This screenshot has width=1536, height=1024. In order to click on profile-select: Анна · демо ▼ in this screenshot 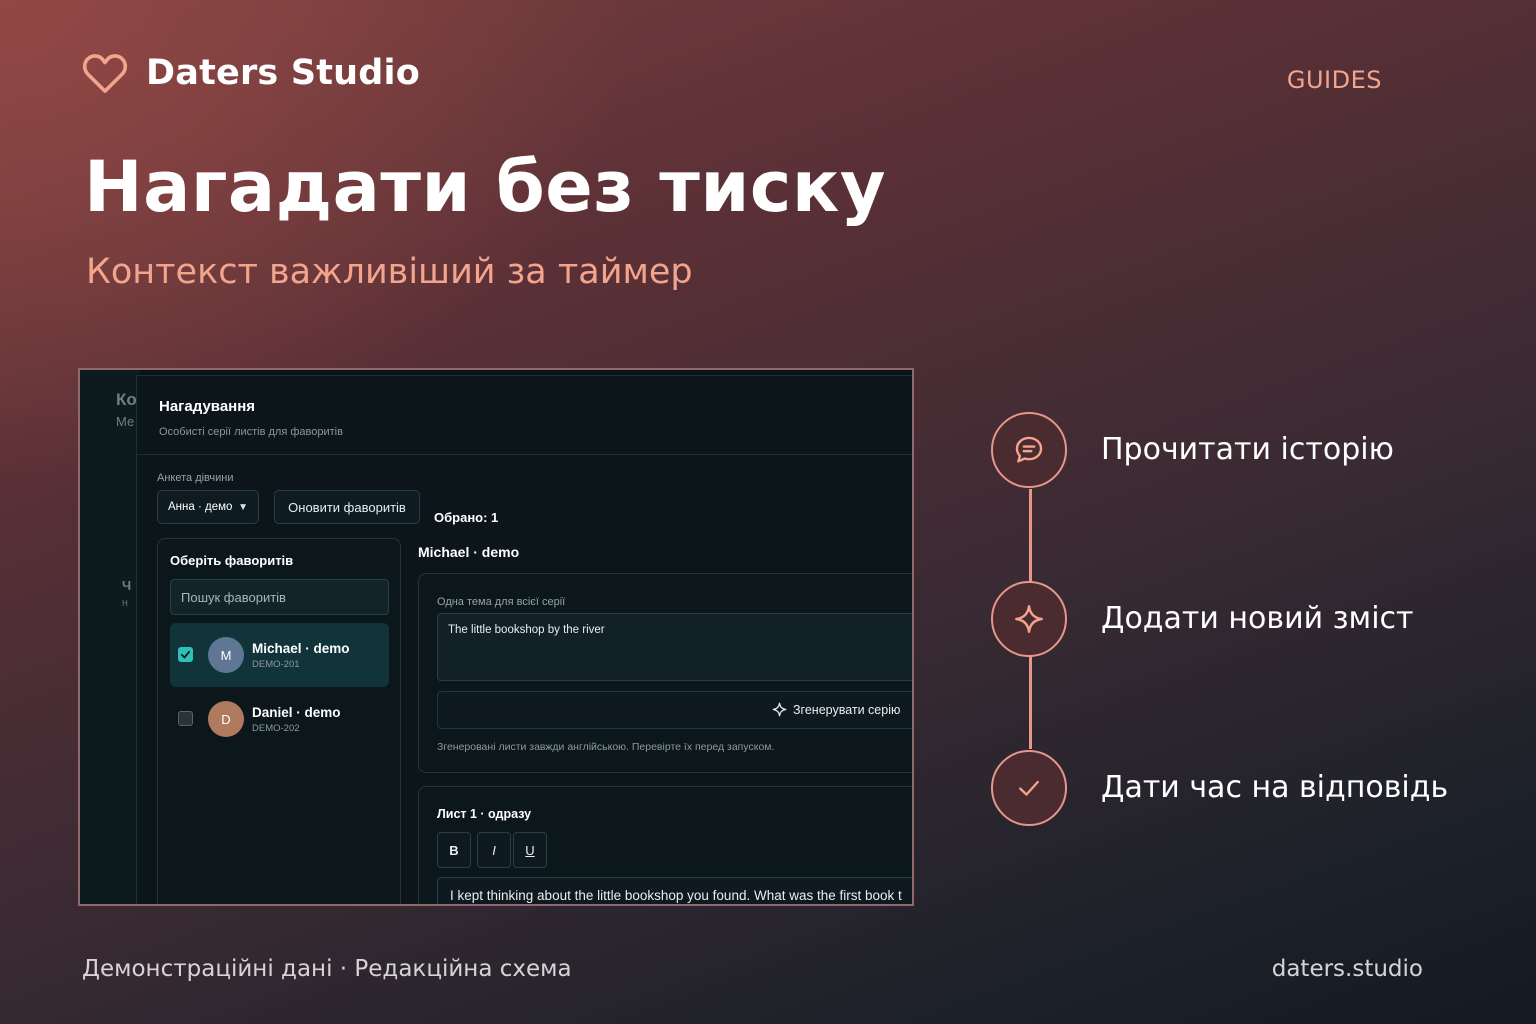, I will do `click(208, 507)`.